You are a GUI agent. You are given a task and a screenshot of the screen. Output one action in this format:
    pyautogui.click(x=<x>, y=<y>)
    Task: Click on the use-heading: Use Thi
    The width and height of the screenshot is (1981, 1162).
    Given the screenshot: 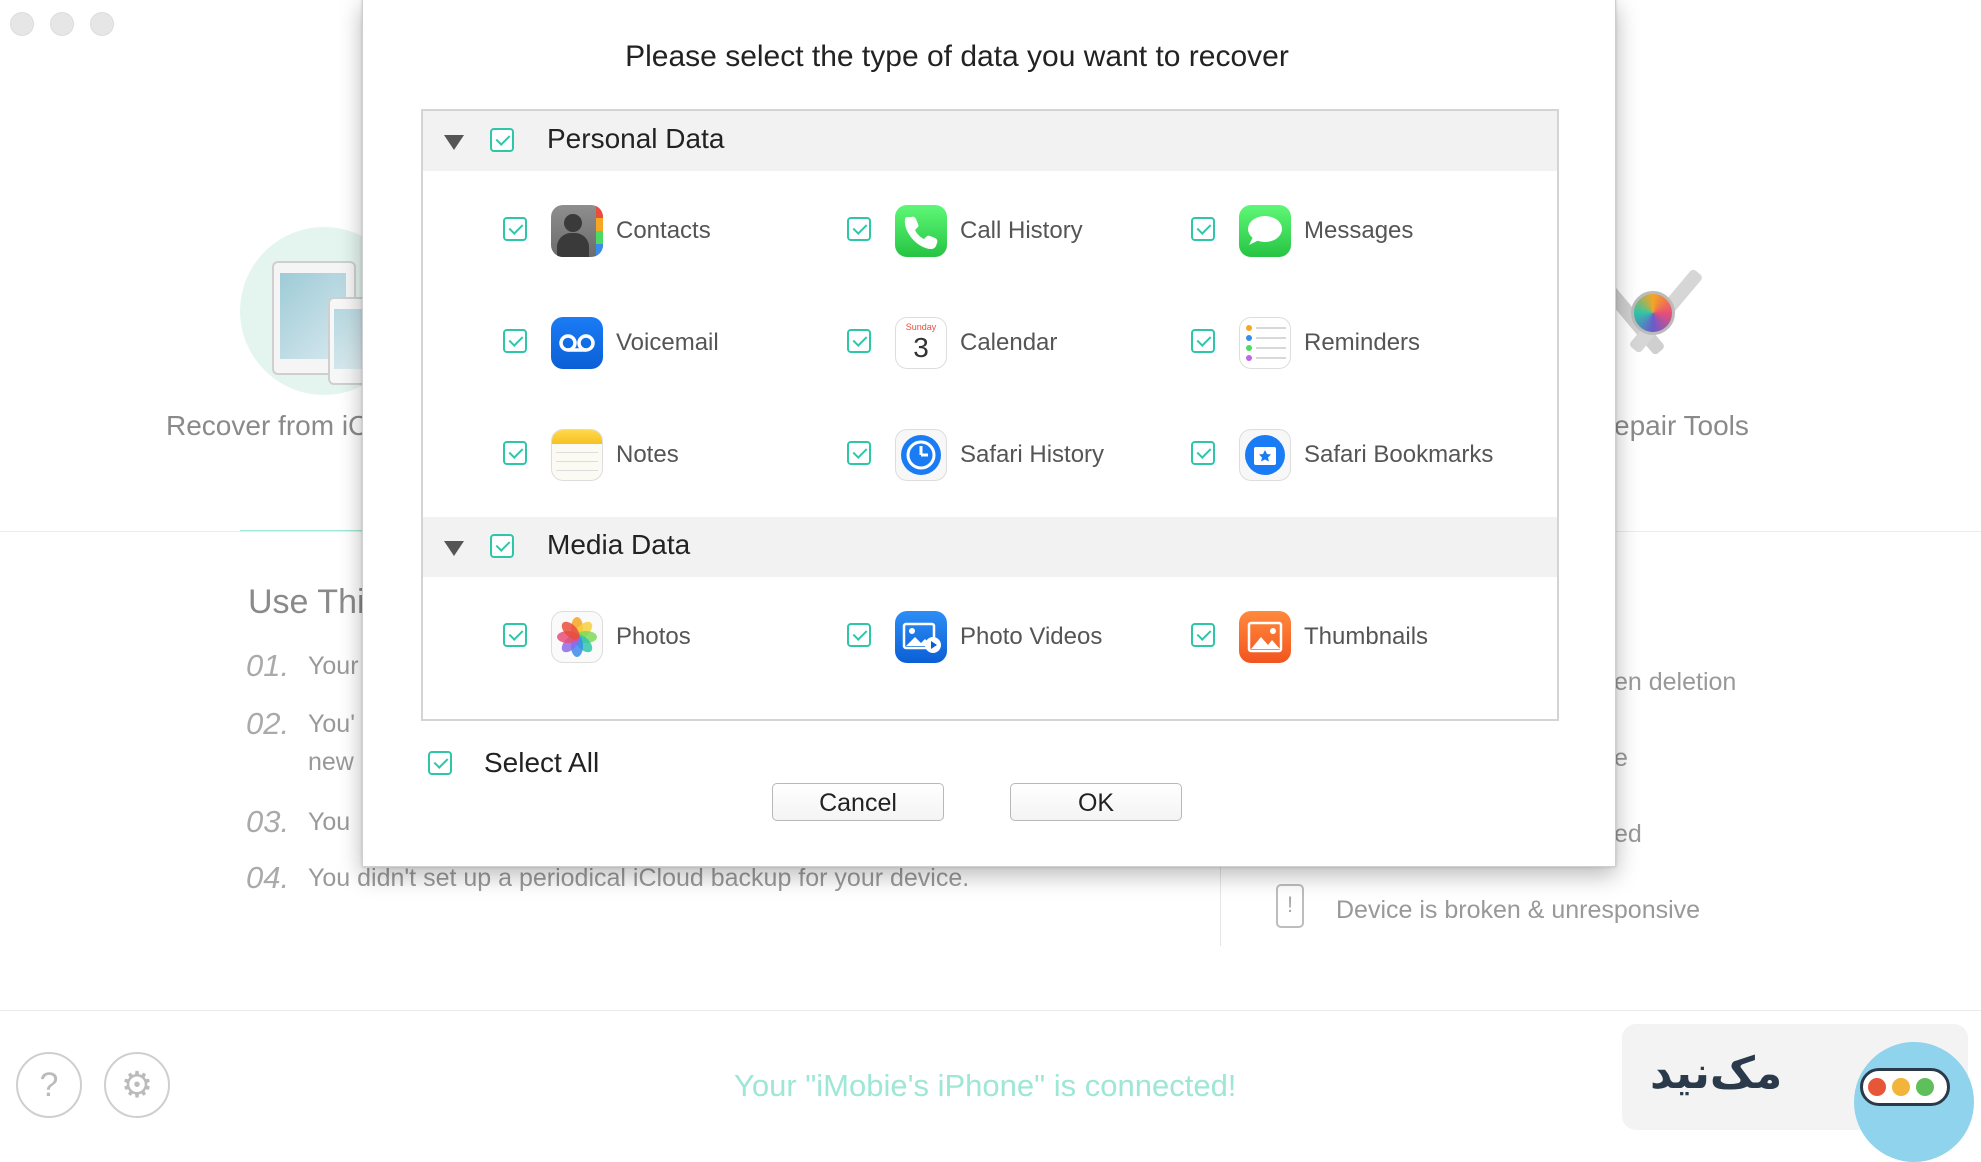 What is the action you would take?
    pyautogui.click(x=306, y=602)
    